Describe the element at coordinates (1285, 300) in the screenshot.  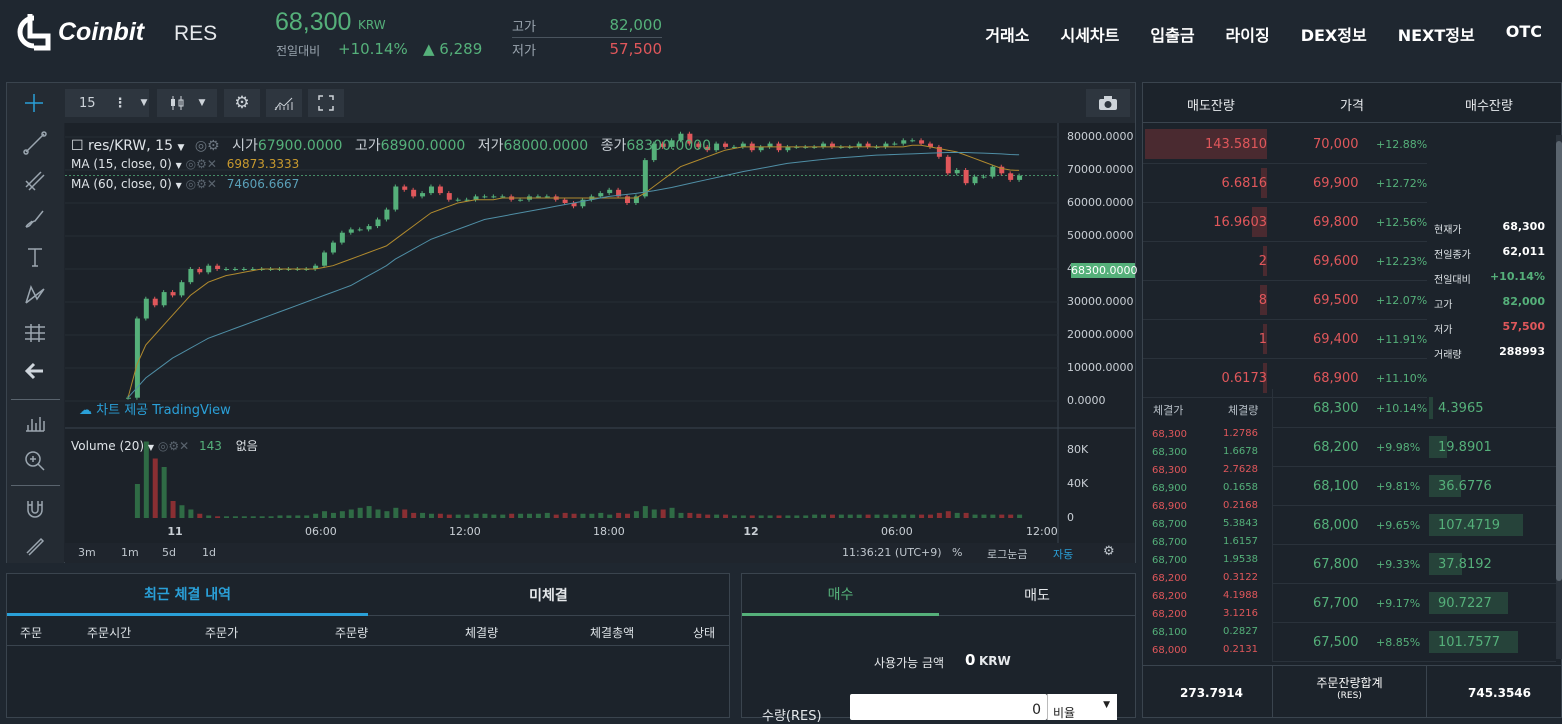
I see `ask-row: 8 69,500 +12.07%` at that location.